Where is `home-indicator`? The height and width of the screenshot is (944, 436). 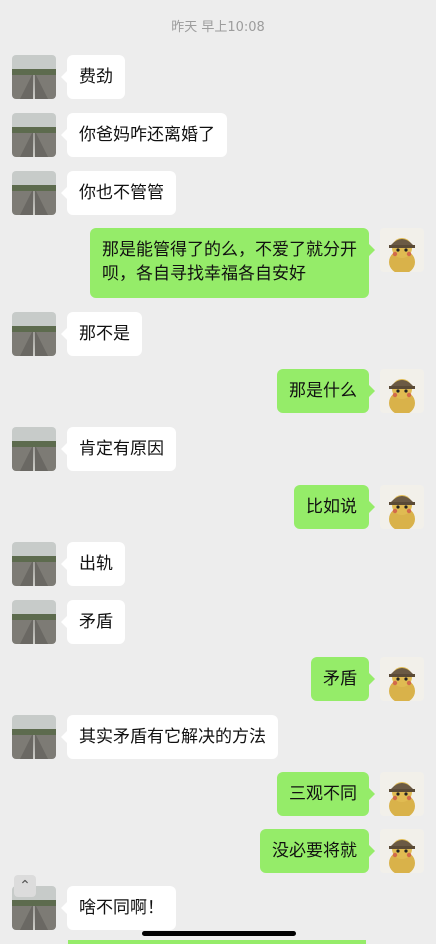
home-indicator is located at coordinates (219, 933).